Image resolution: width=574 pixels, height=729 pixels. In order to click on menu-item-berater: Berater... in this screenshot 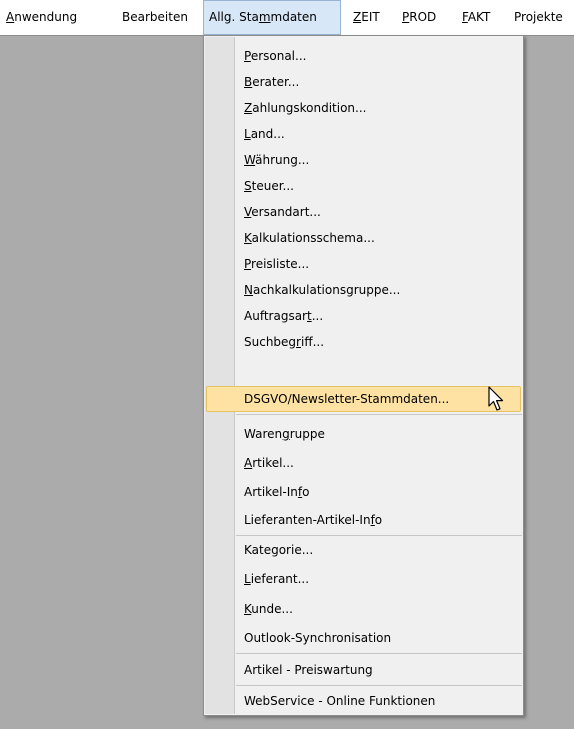, I will do `click(363, 82)`.